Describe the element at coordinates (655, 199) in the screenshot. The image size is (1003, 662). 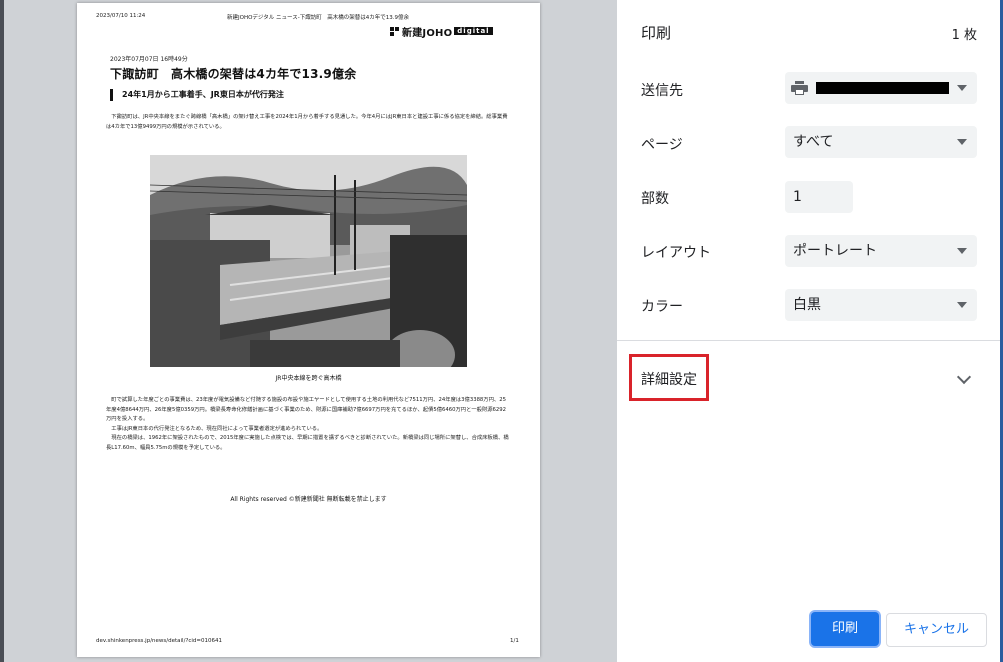
I see `copies-label: 部数` at that location.